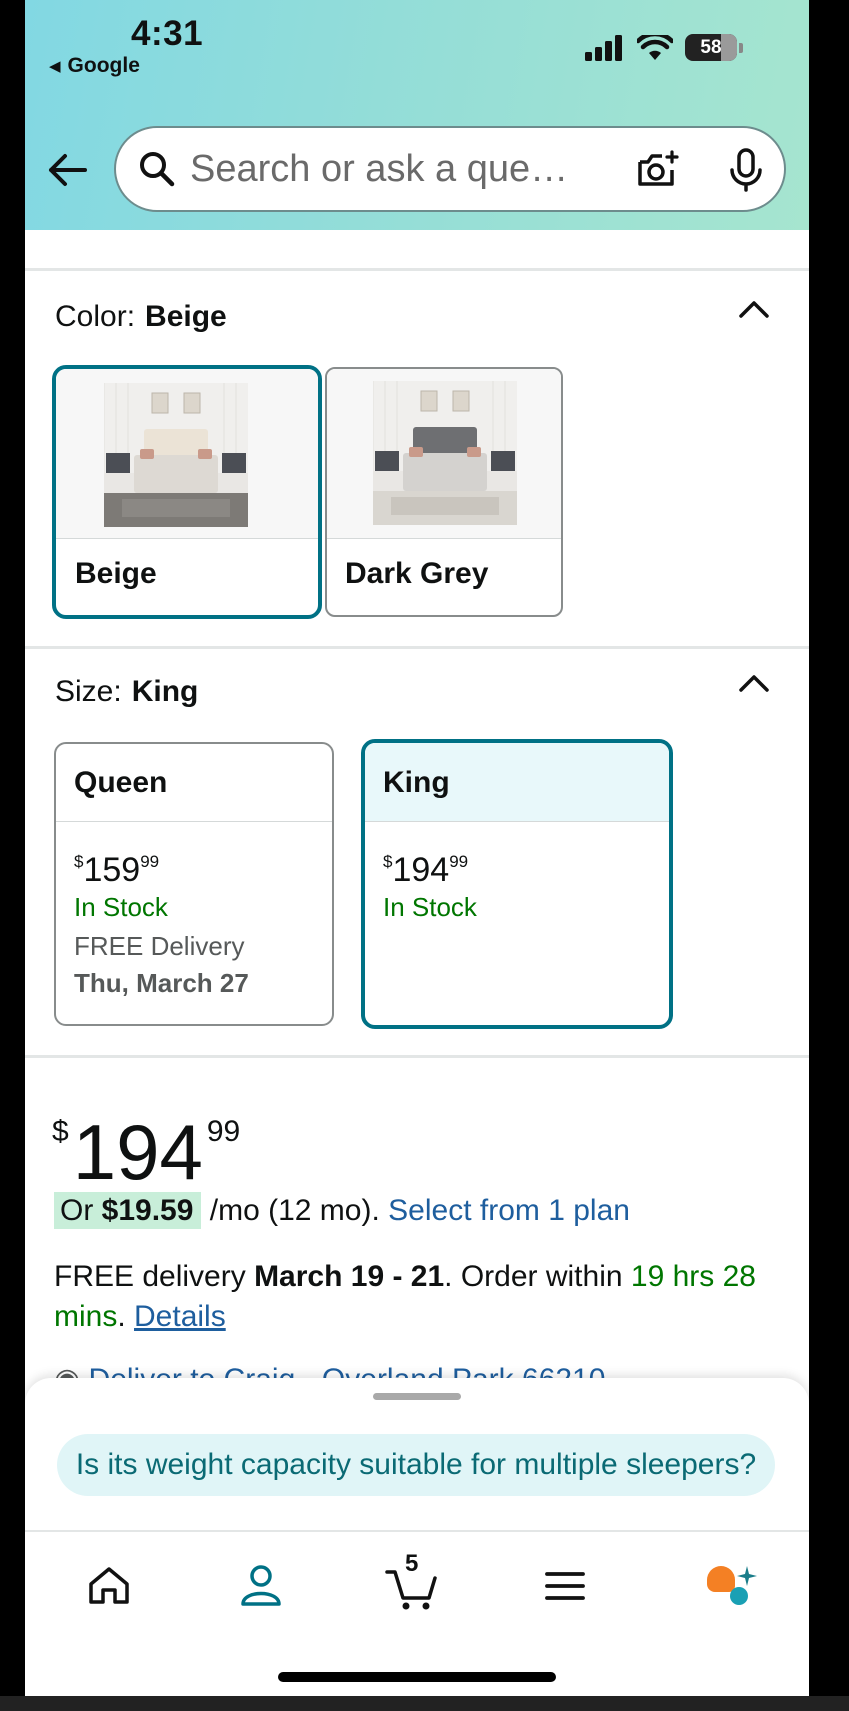 This screenshot has height=1711, width=849. I want to click on device-bezel, so click(424, 1703).